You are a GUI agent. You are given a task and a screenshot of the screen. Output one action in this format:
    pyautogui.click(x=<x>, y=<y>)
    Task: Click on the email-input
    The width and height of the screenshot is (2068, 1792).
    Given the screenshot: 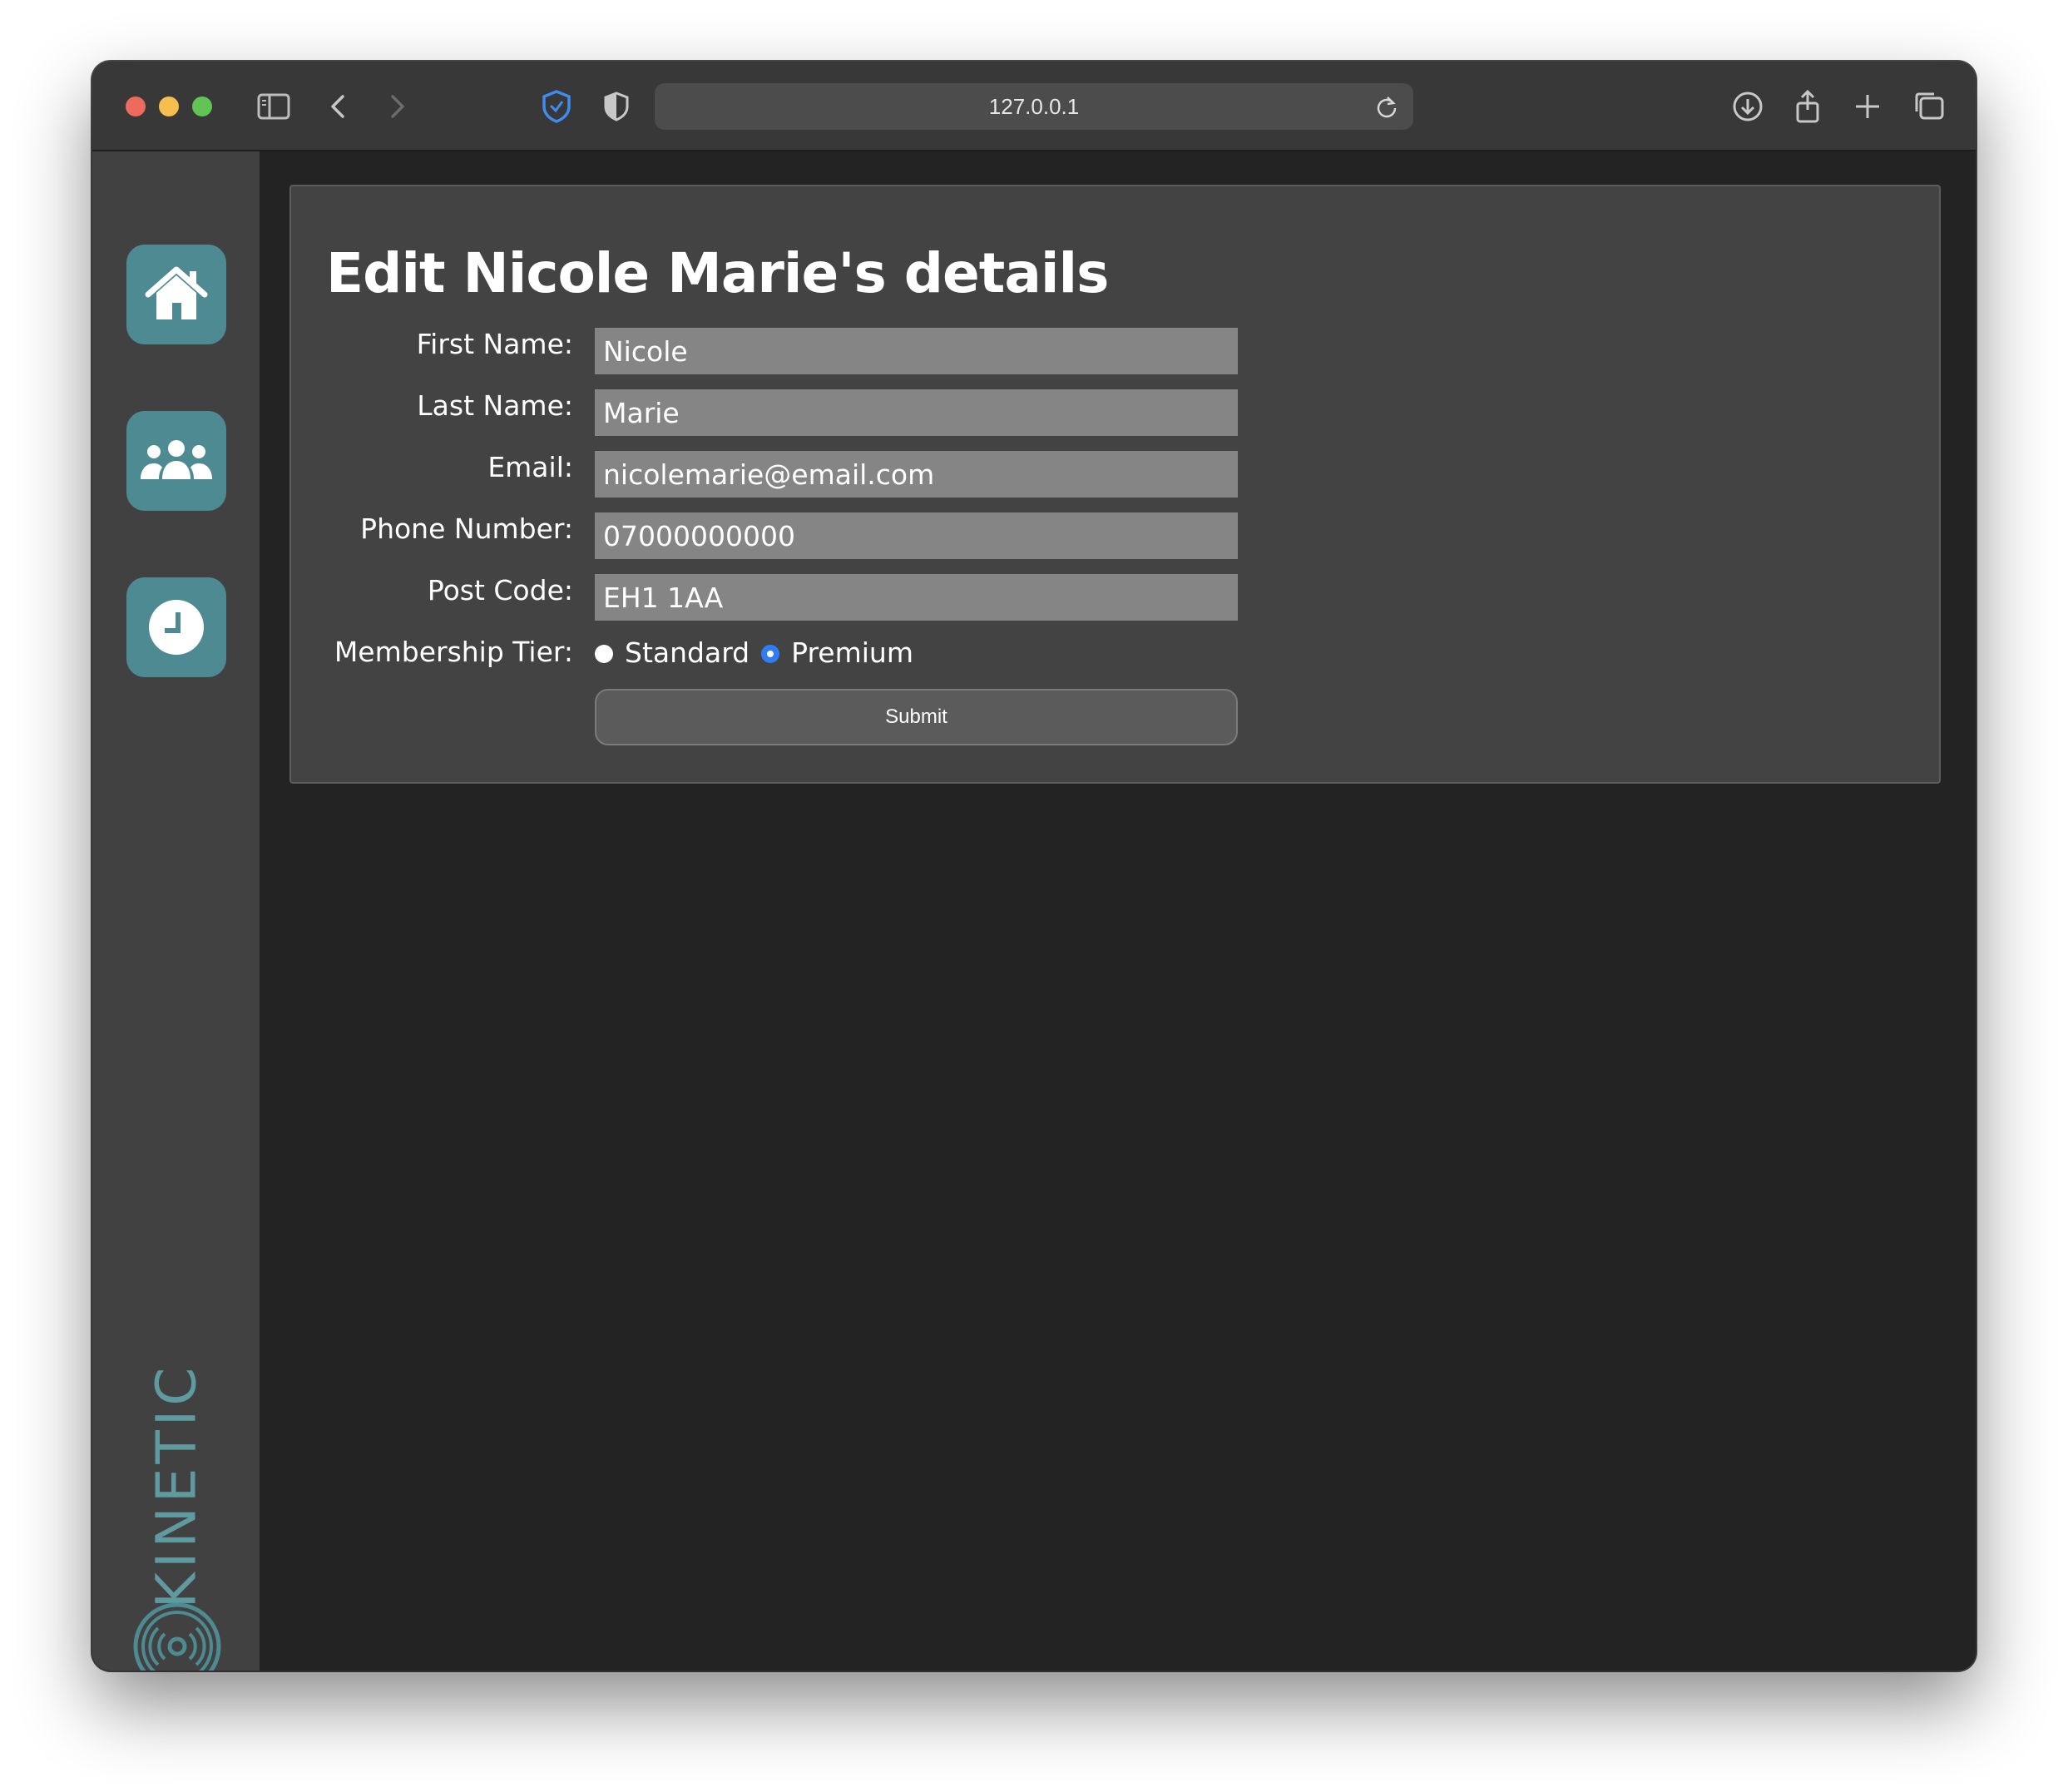 What is the action you would take?
    pyautogui.click(x=916, y=474)
    